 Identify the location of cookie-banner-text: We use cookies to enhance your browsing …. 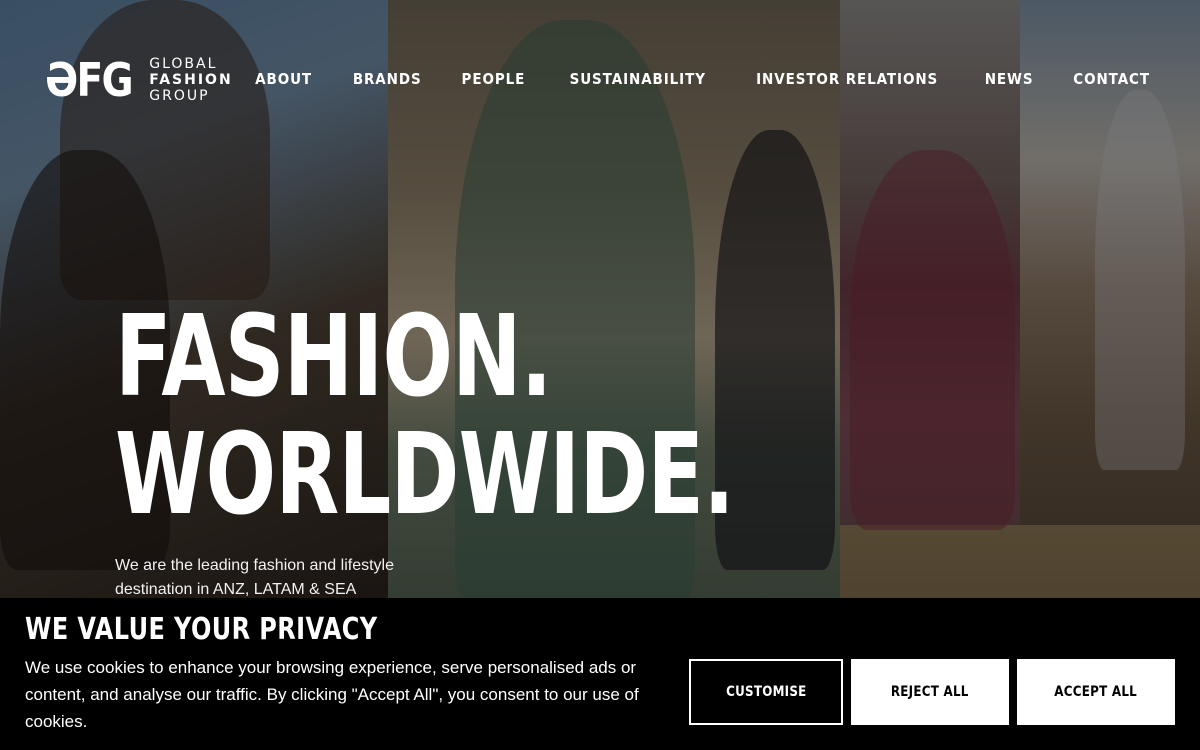
(332, 694).